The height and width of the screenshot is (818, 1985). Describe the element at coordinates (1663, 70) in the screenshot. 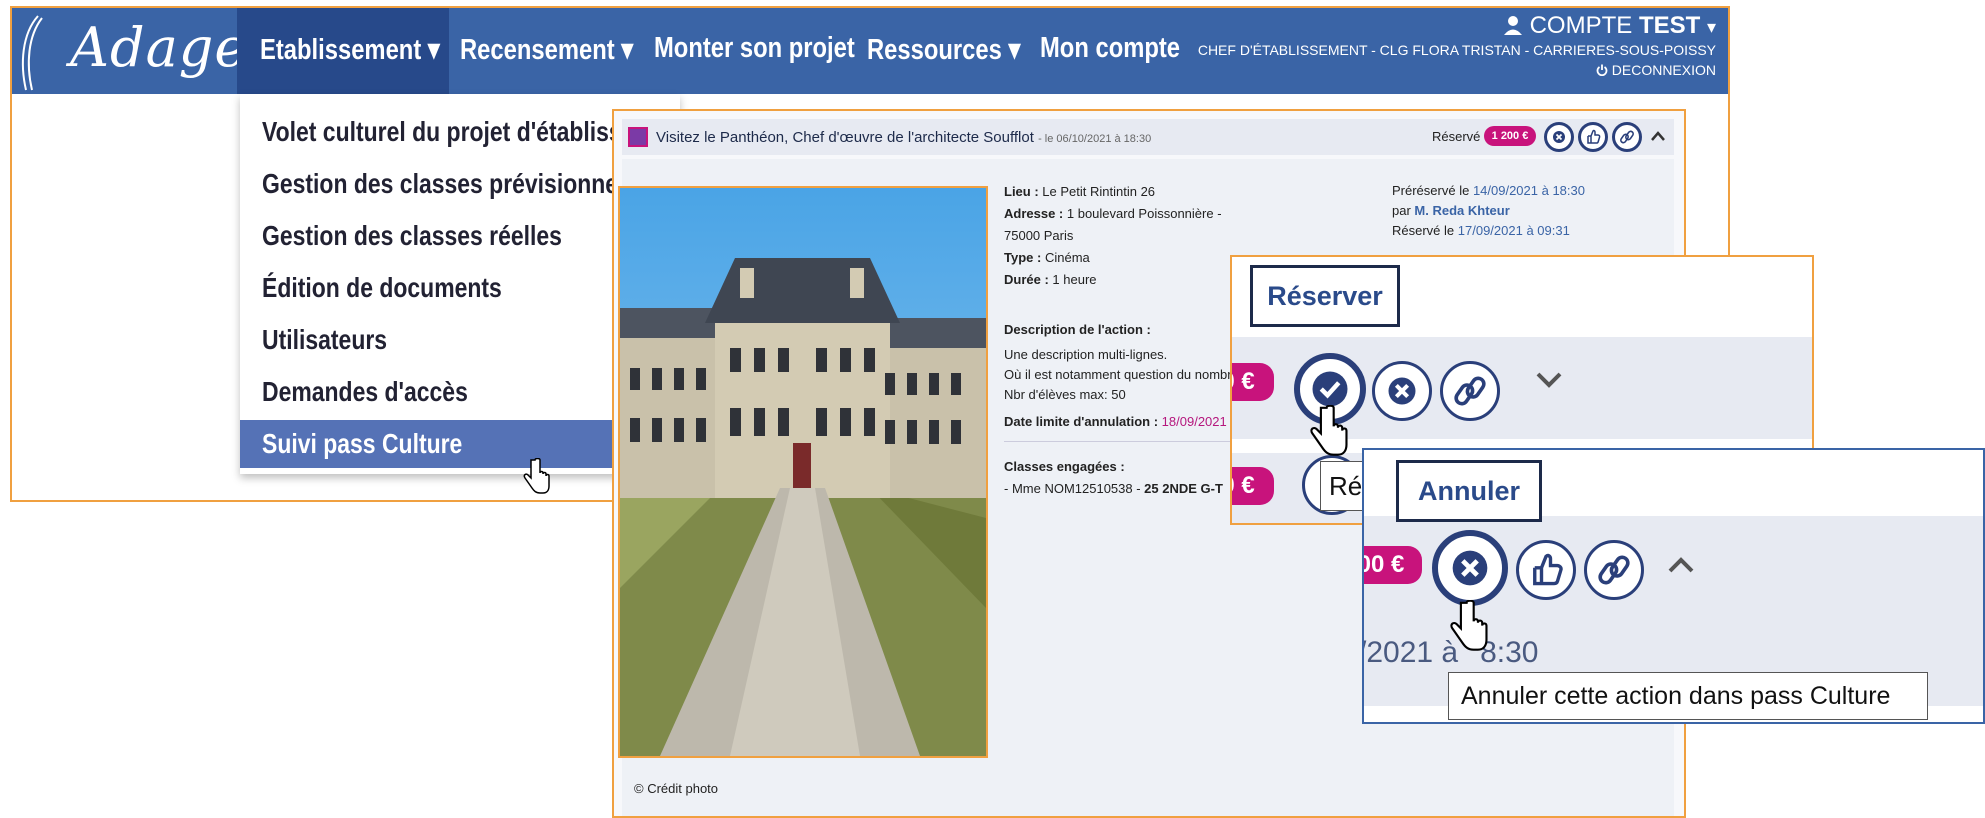

I see `logout-label: DECONNEXION` at that location.